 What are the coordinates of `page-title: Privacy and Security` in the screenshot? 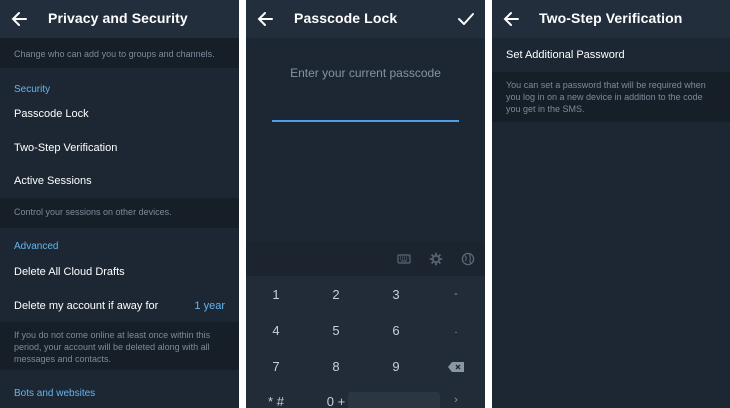 It's located at (118, 18).